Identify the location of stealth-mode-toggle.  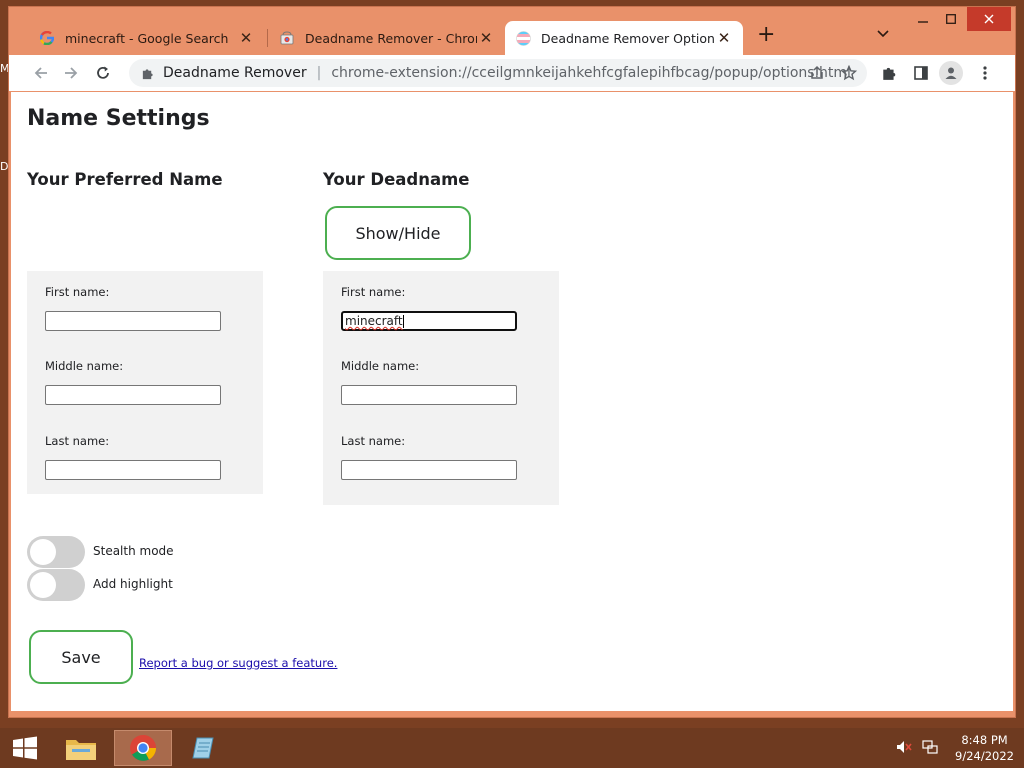
(56, 552).